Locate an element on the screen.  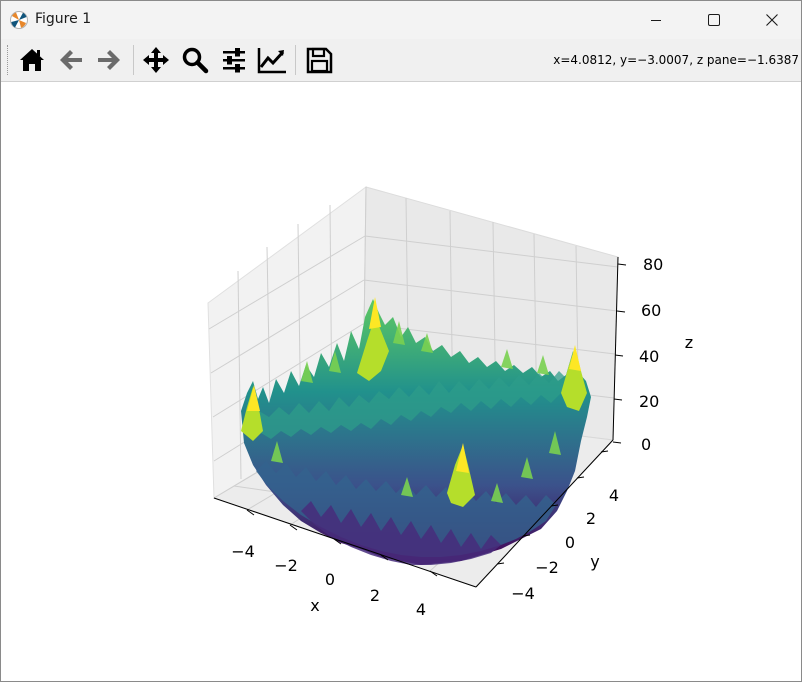
x-axis-label: x is located at coordinates (314, 605).